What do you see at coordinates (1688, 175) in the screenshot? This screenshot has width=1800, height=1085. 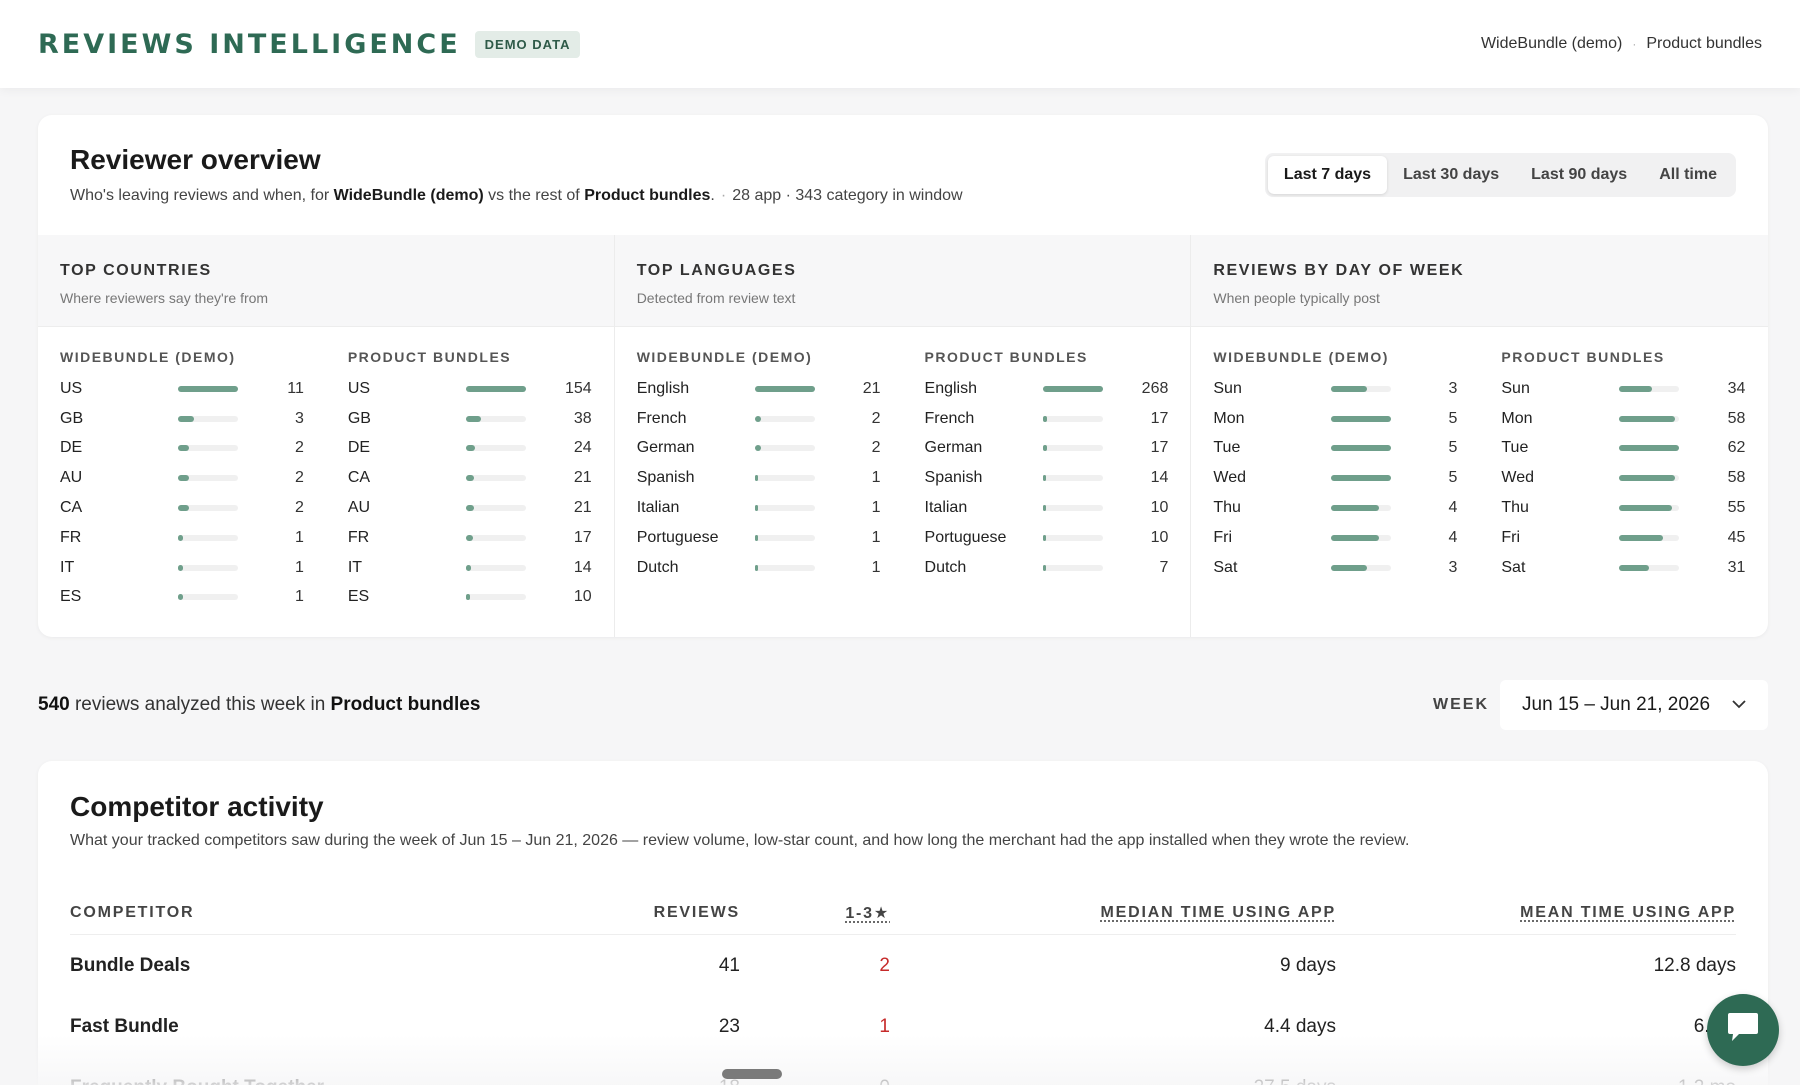 I see `range-tab: All time` at bounding box center [1688, 175].